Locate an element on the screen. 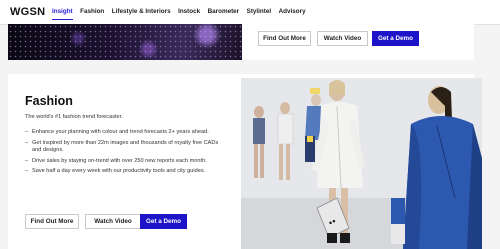  card-title: Fashion is located at coordinates (49, 101).